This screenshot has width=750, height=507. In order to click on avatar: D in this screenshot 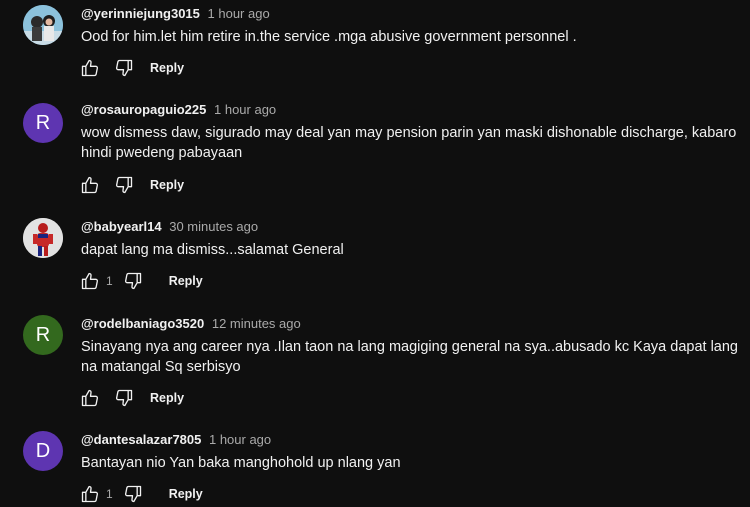, I will do `click(43, 451)`.